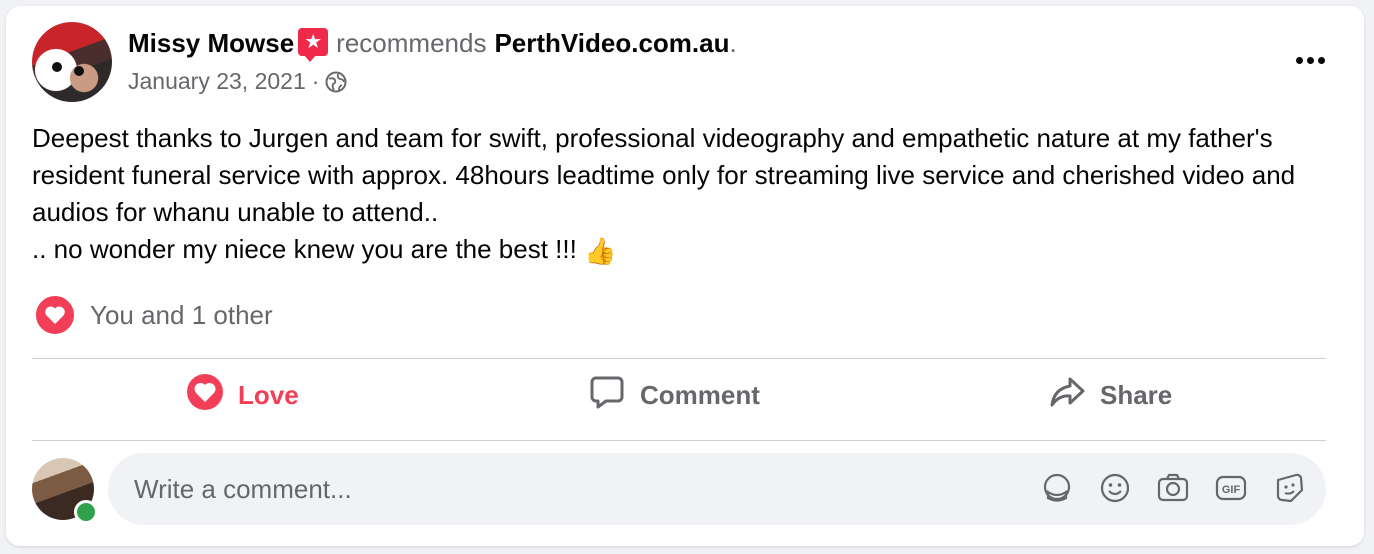 Image resolution: width=1374 pixels, height=554 pixels. I want to click on thumbs-up-emoji: 👍, so click(600, 251).